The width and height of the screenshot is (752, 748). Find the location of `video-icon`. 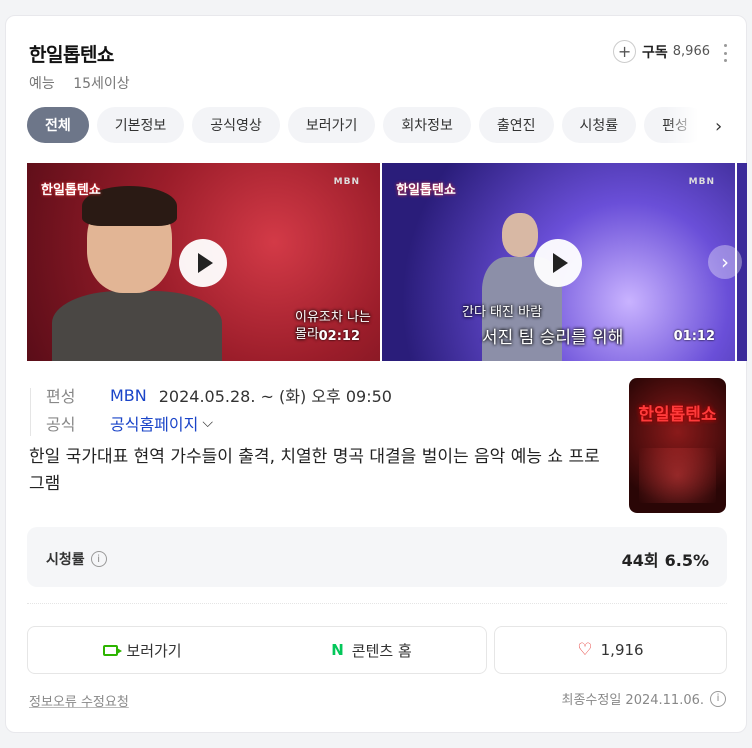

video-icon is located at coordinates (113, 650).